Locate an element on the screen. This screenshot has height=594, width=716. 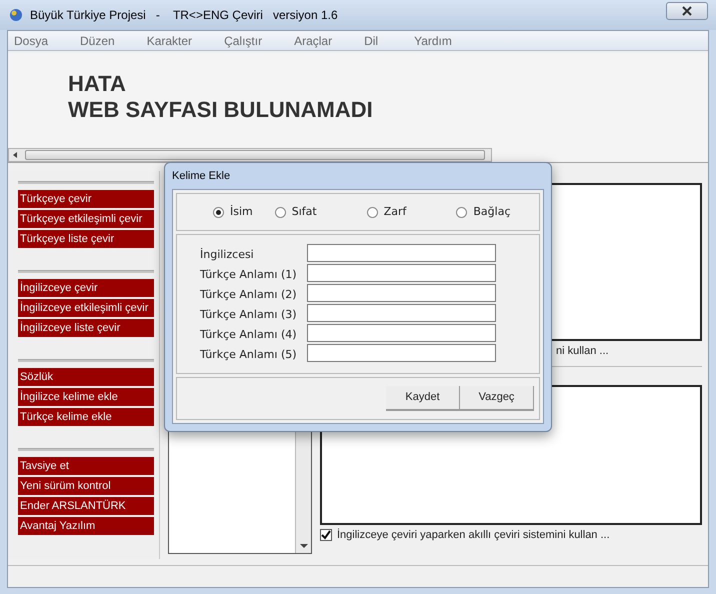
menu-item: Düzen is located at coordinates (97, 41).